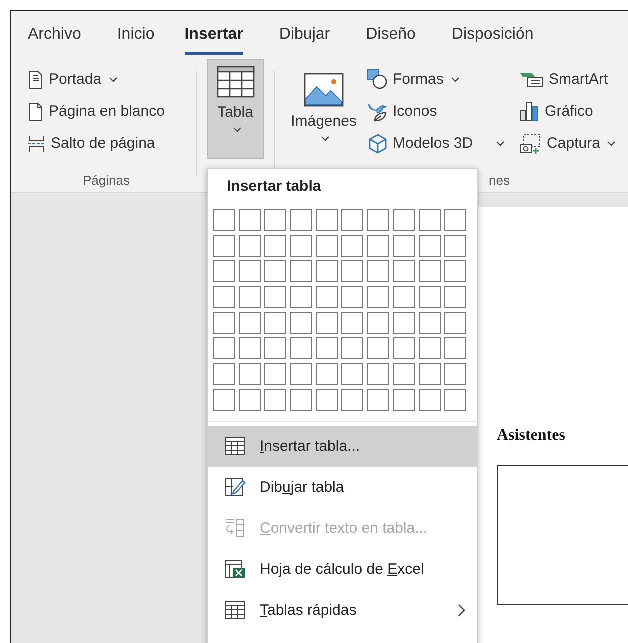 The image size is (628, 643). Describe the element at coordinates (111, 79) in the screenshot. I see `ribbon-button: Portada` at that location.